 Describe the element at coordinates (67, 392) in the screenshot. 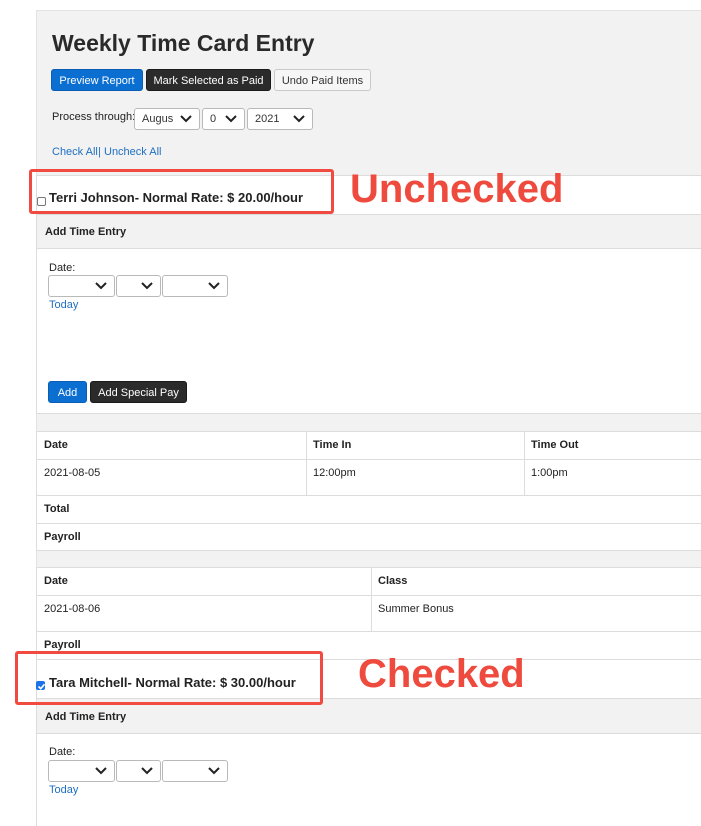

I see `add-button: Add` at that location.